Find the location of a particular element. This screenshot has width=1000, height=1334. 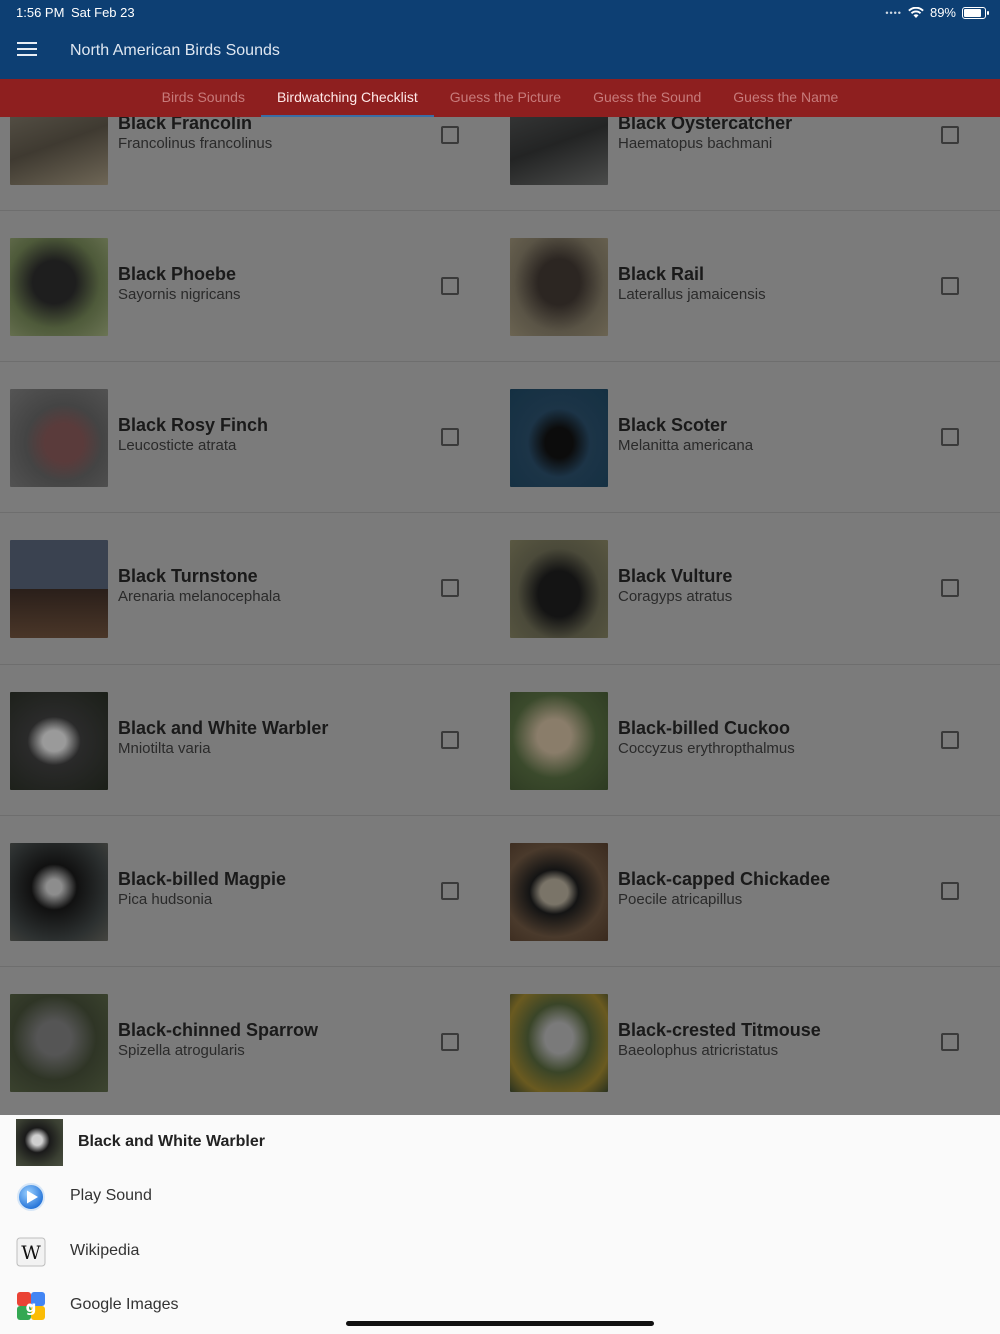

bird-name: Black-billed Magpie is located at coordinates (202, 879).